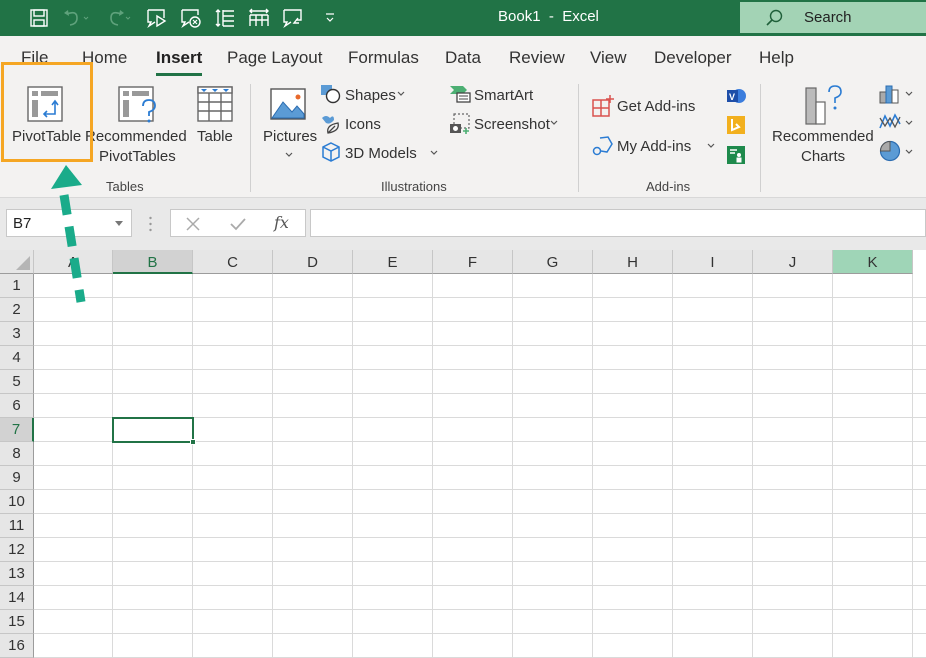 The height and width of the screenshot is (658, 926). Describe the element at coordinates (330, 18) in the screenshot. I see `customize-qat-icon` at that location.